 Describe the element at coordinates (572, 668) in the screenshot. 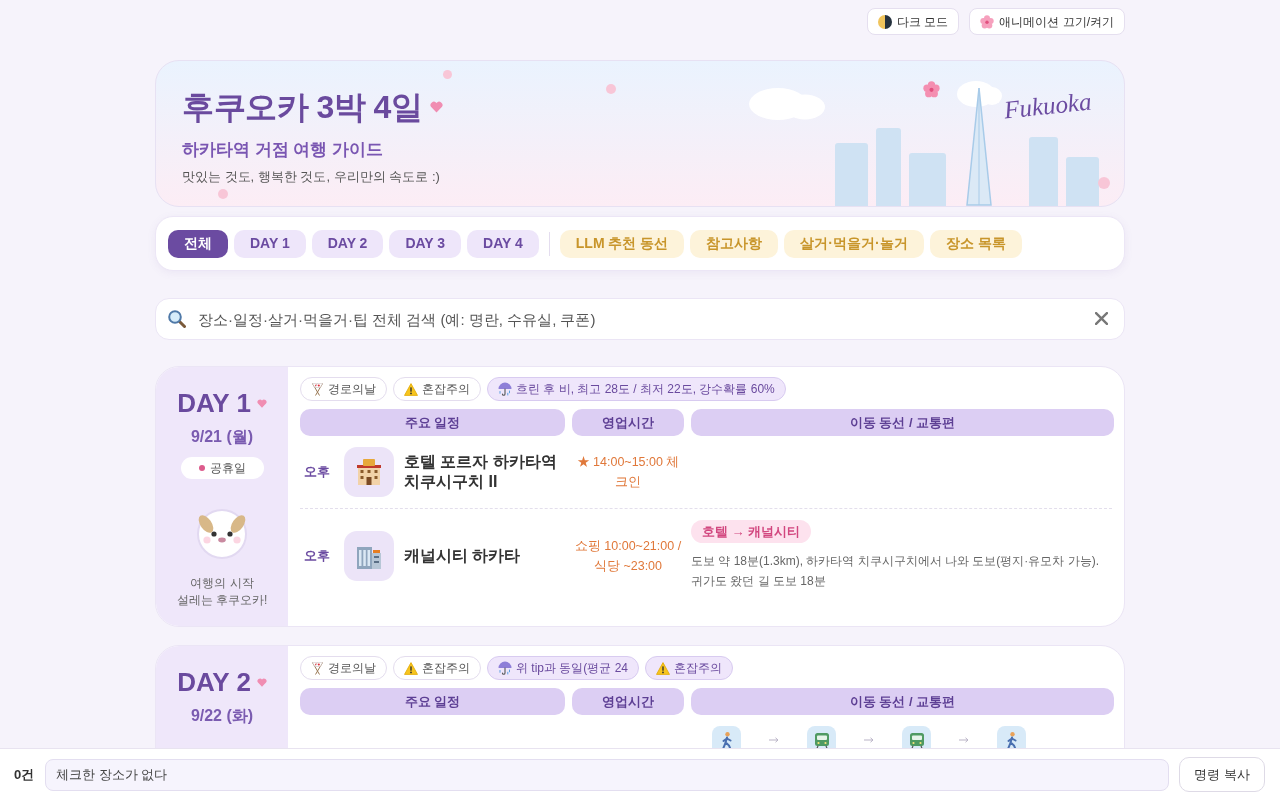

I see `chip-label: 위 tip과 동일(평균 24` at that location.